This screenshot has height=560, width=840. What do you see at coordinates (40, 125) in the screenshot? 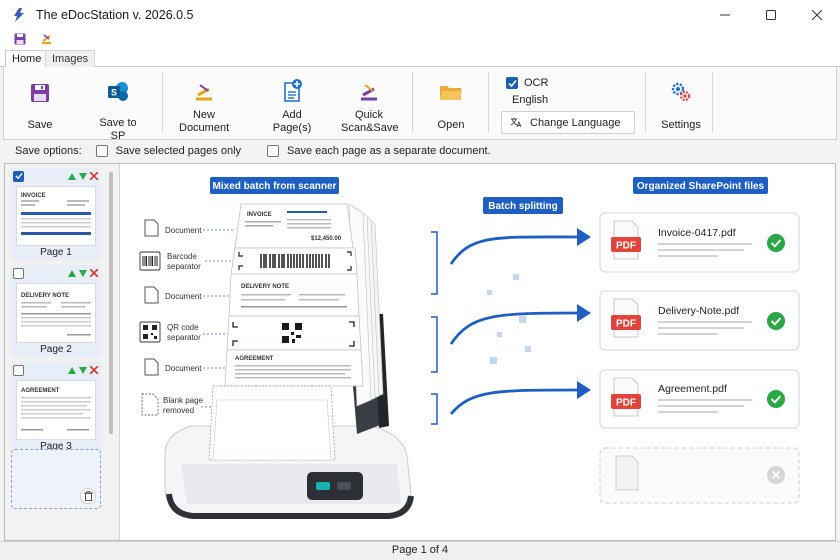
I see `save-label: Save` at bounding box center [40, 125].